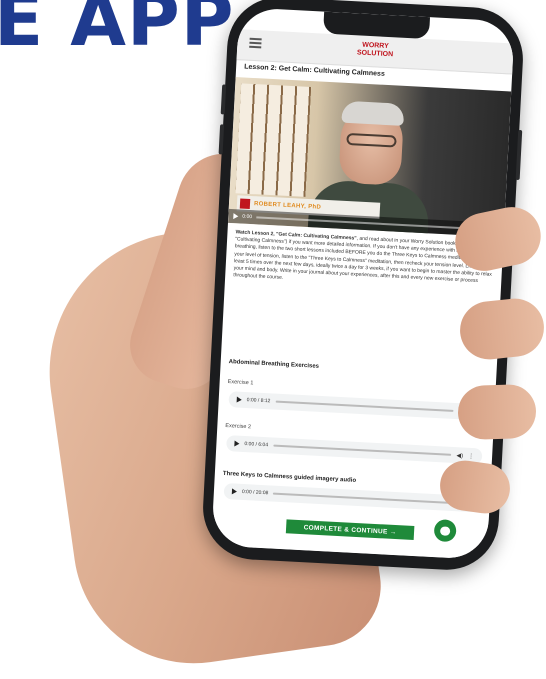 This screenshot has height=679, width=546. Describe the element at coordinates (274, 364) in the screenshot. I see `section-title: Abdominal Breathing Exercises` at that location.